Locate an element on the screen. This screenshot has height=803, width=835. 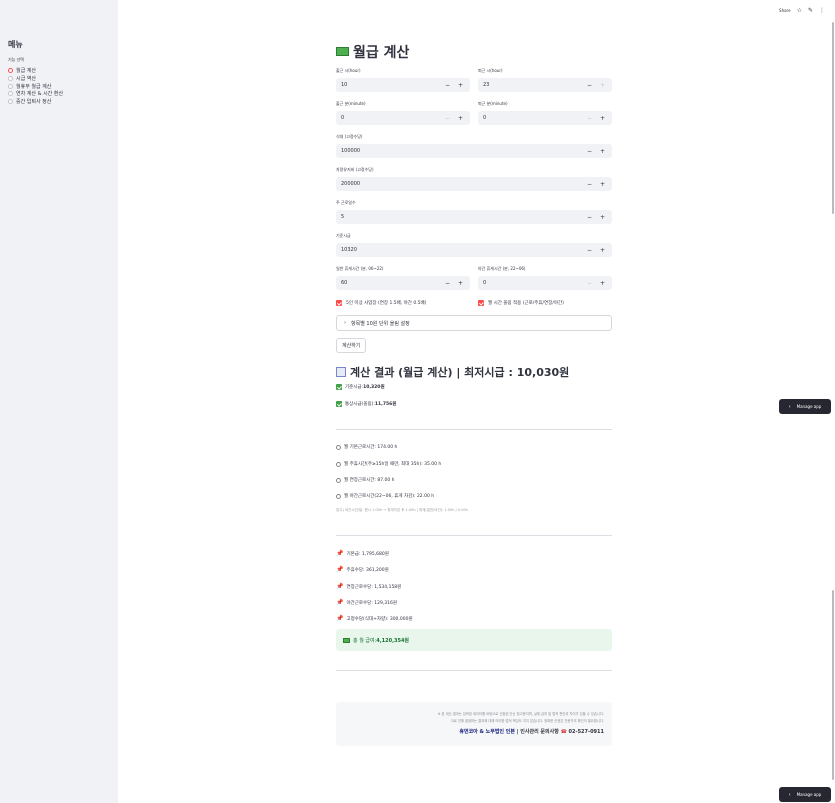
car-input: 200000− + is located at coordinates (474, 184).